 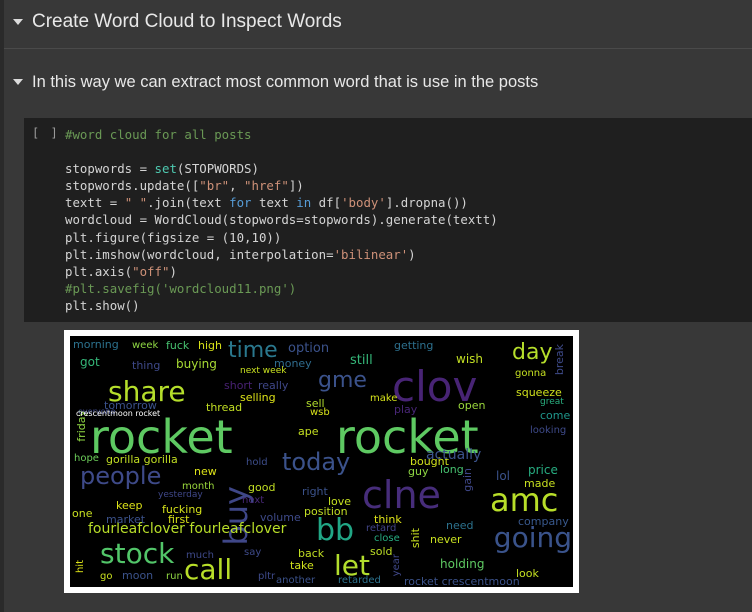 What do you see at coordinates (267, 576) in the screenshot?
I see `word-cloud-word: pltr` at bounding box center [267, 576].